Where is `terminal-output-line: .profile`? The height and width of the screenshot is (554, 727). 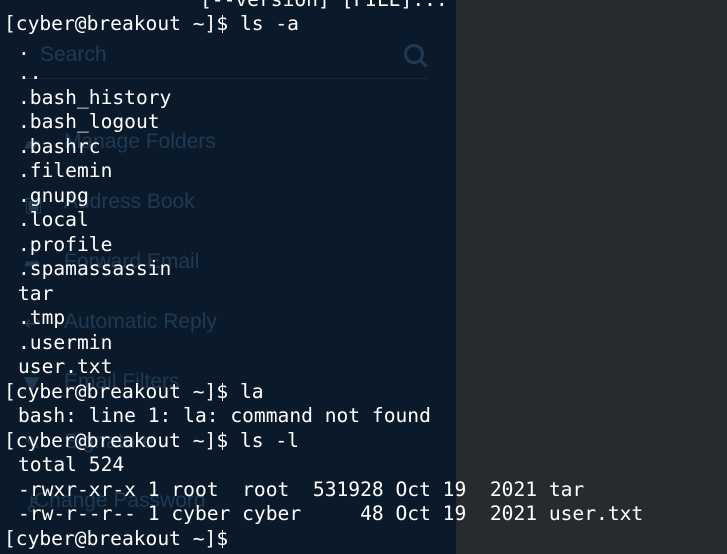
terminal-output-line: .profile is located at coordinates (65, 244).